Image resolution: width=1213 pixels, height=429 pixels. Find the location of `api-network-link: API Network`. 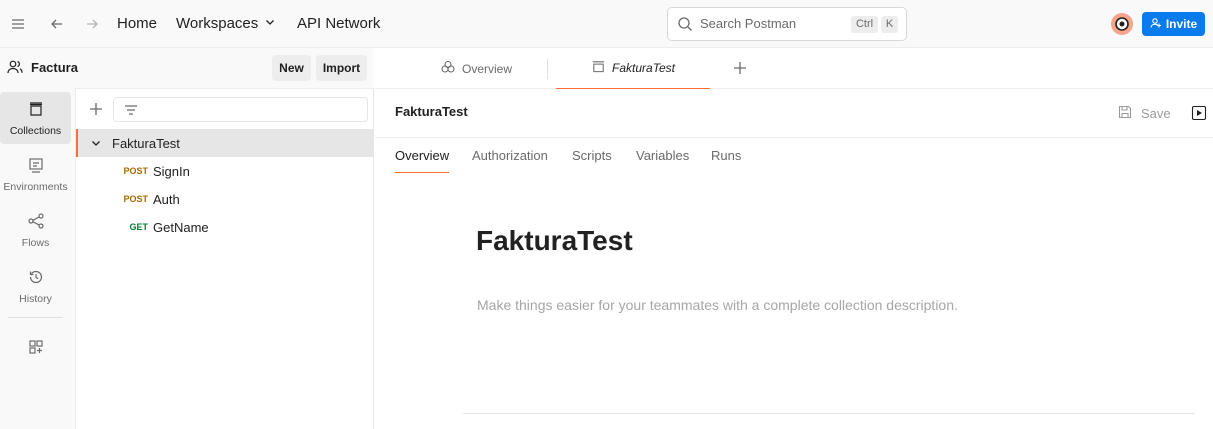

api-network-link: API Network is located at coordinates (338, 24).